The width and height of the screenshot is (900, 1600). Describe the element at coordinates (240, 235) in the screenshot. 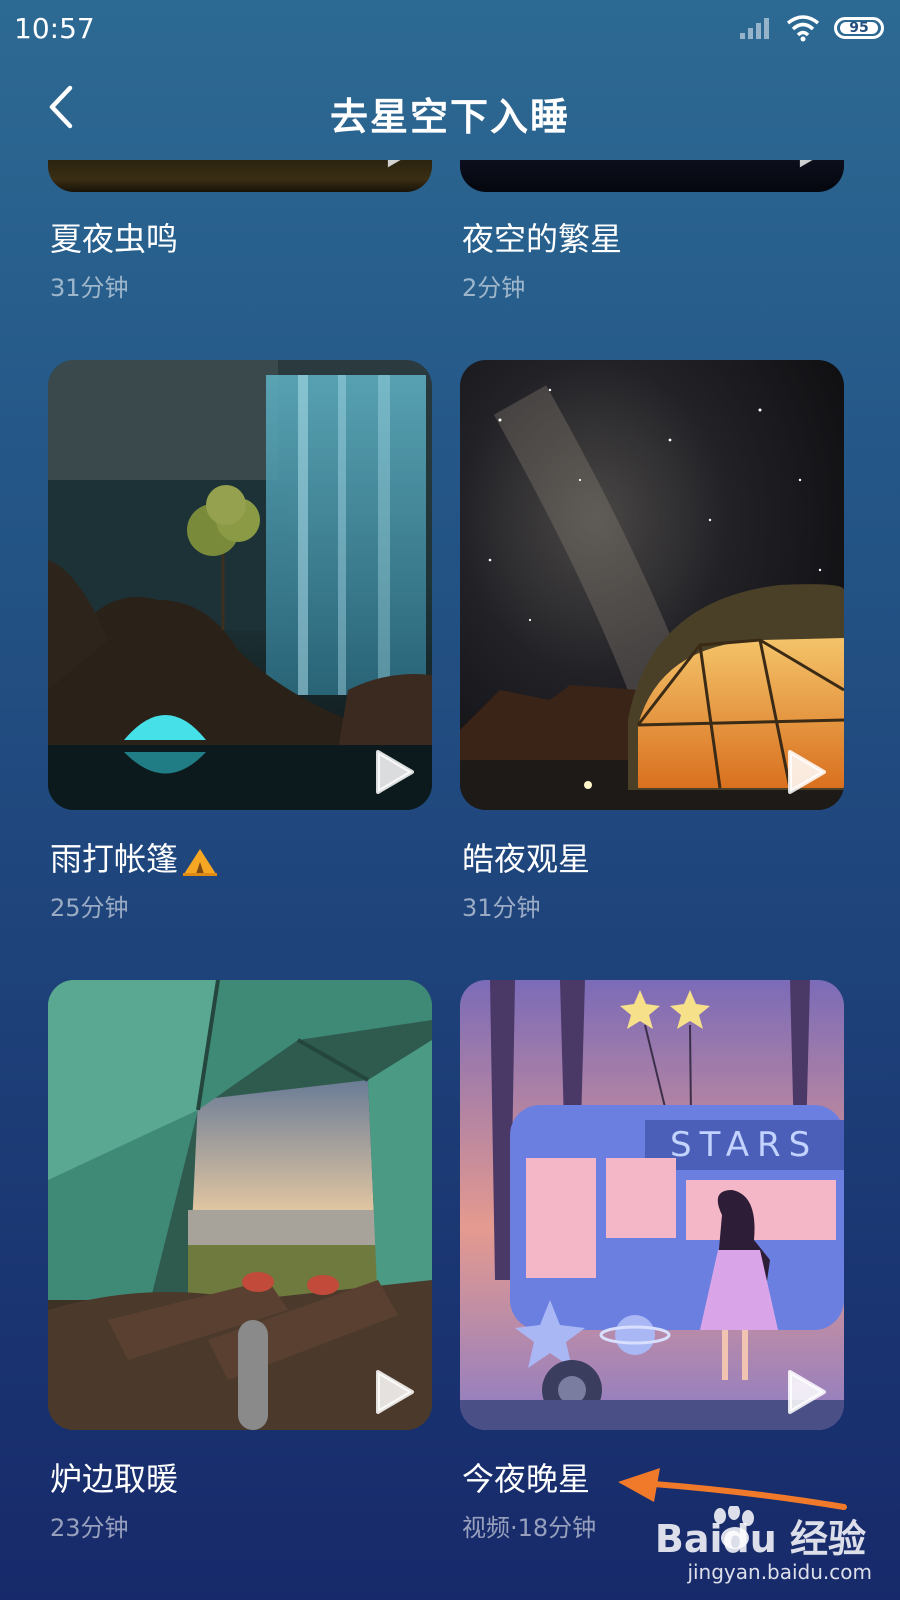

I see `sound-card: 夏夜虫鸣 31分钟` at that location.